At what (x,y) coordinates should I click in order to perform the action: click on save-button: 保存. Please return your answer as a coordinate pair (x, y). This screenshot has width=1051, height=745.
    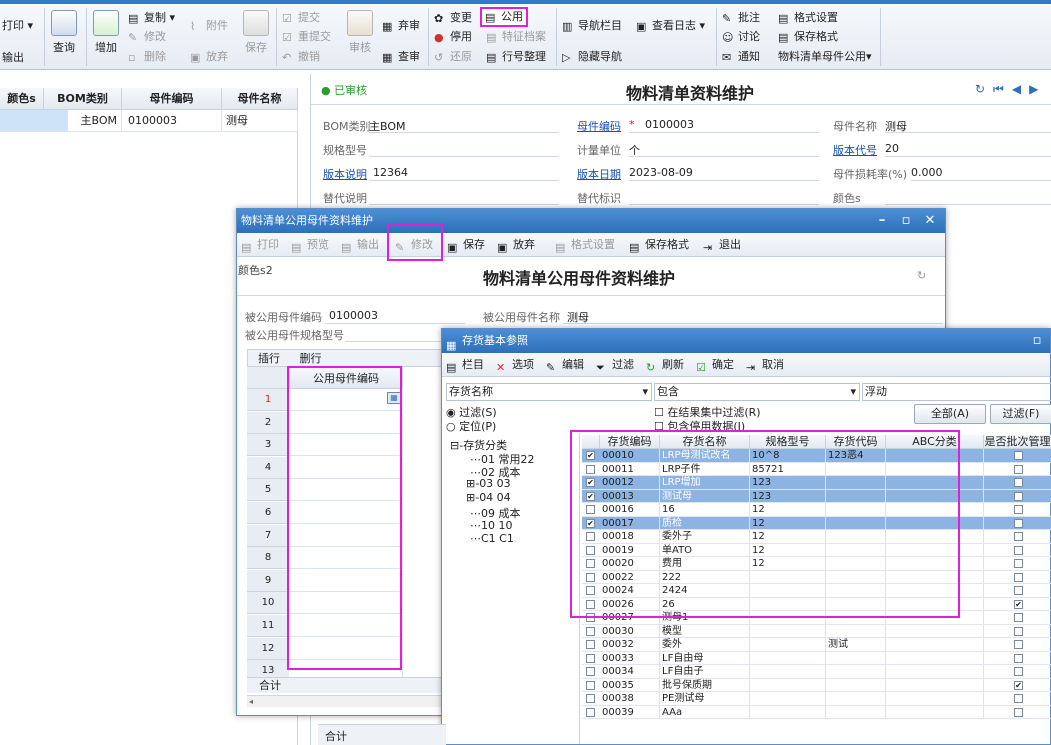
    Looking at the image, I should click on (256, 32).